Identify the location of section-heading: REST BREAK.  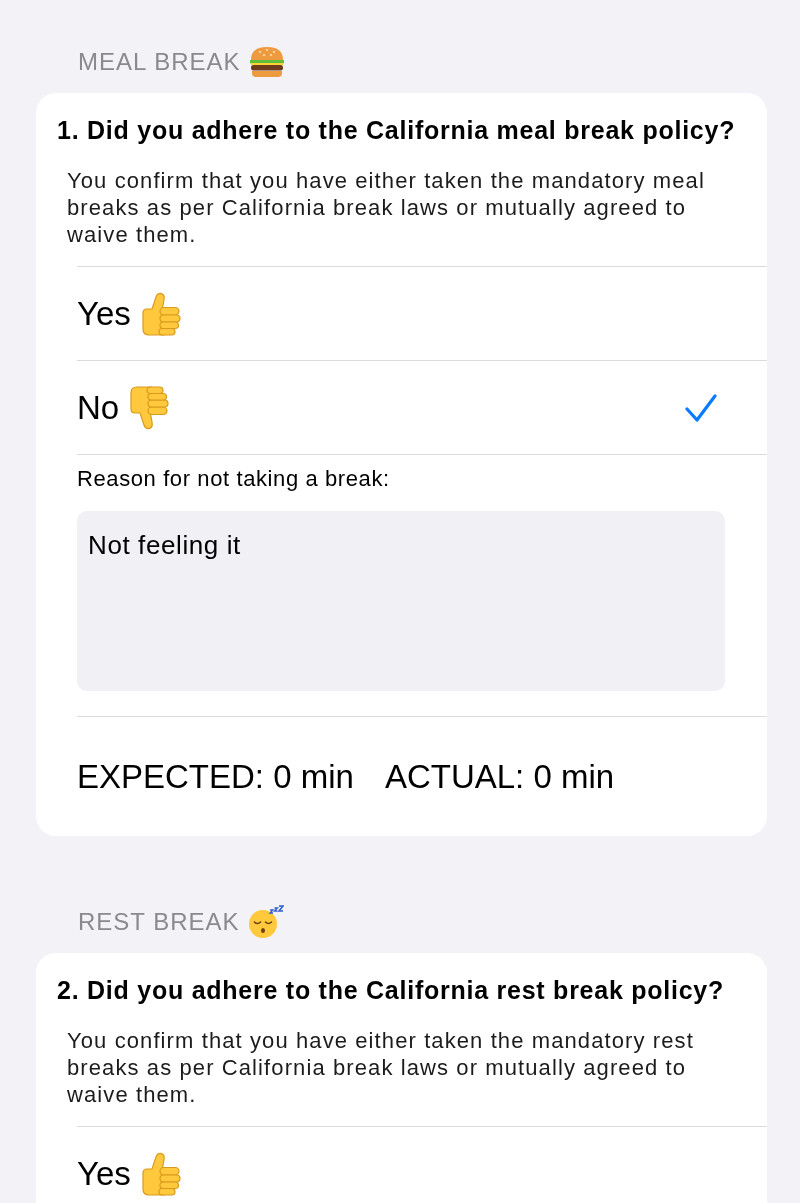
(159, 922).